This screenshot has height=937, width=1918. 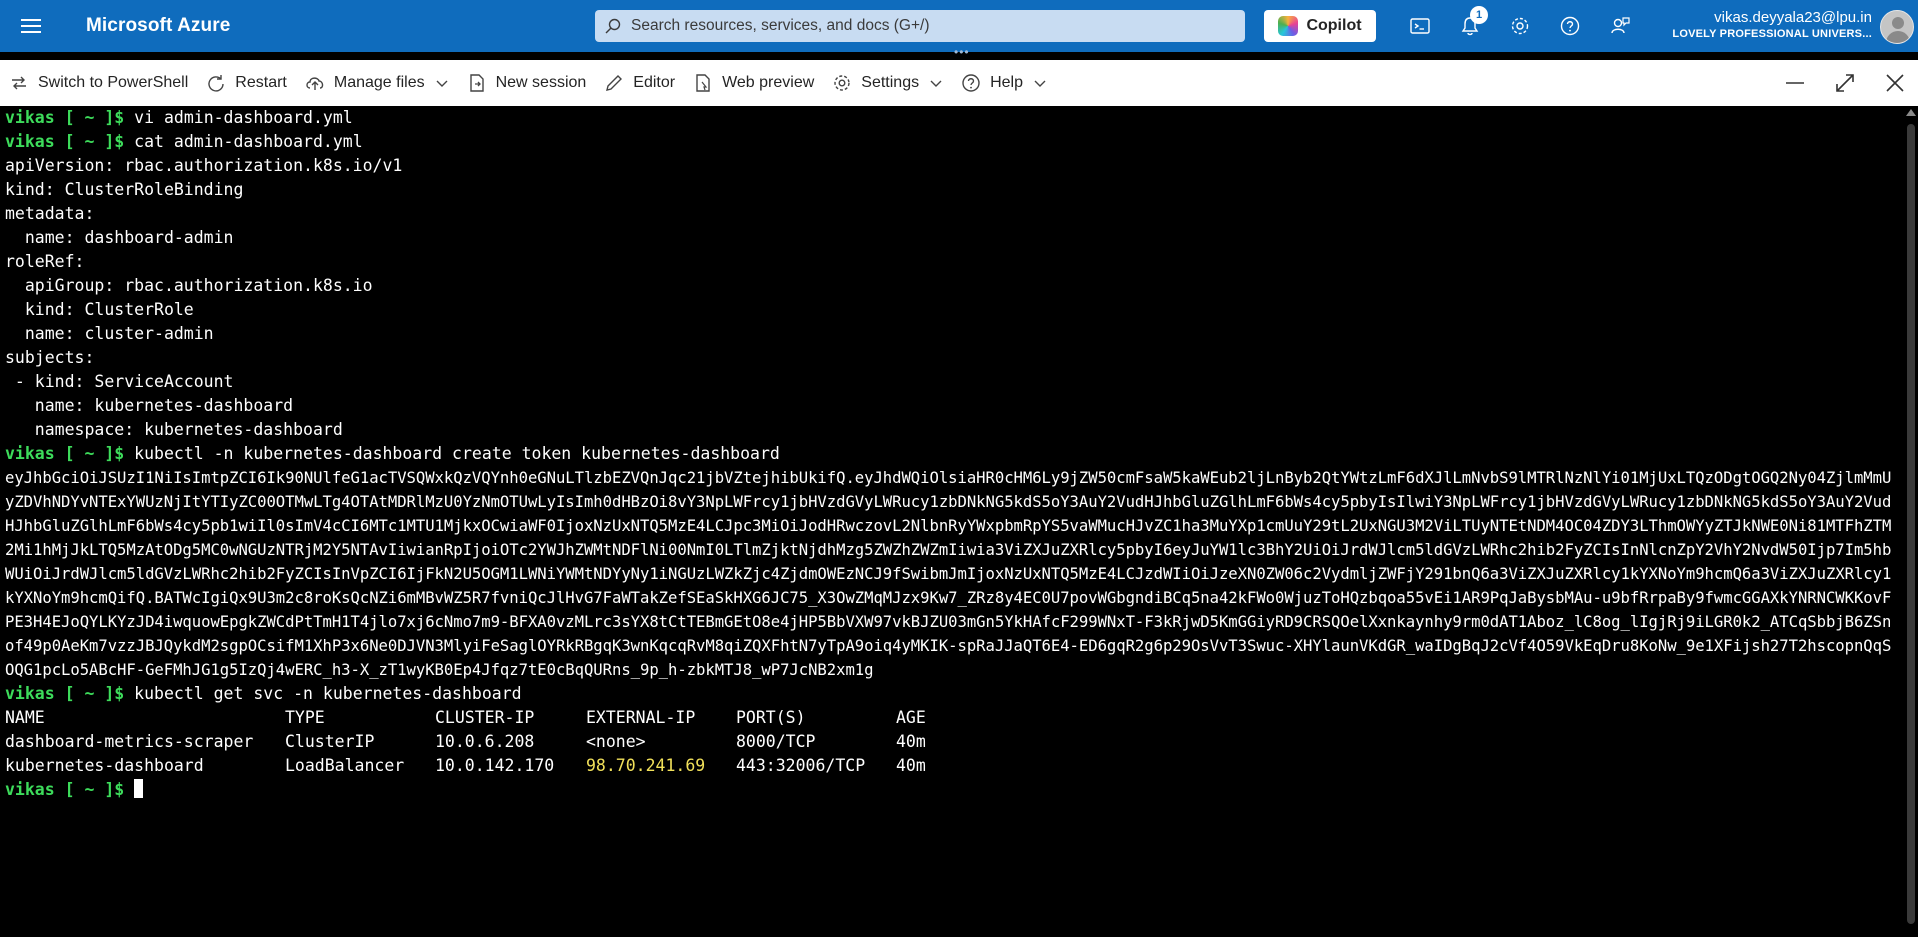 I want to click on maximize-icon, so click(x=1845, y=83).